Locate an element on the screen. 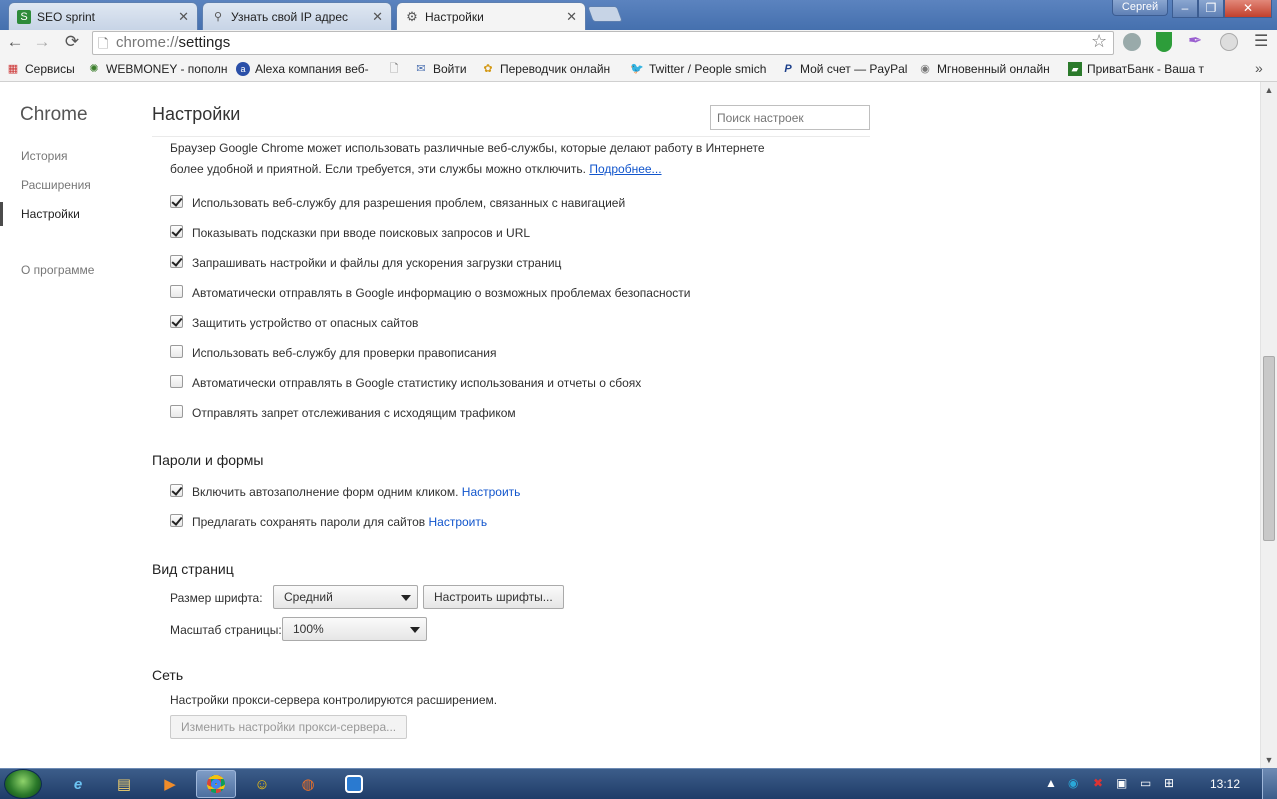  section-title-appearance: Вид страниц is located at coordinates (193, 569).